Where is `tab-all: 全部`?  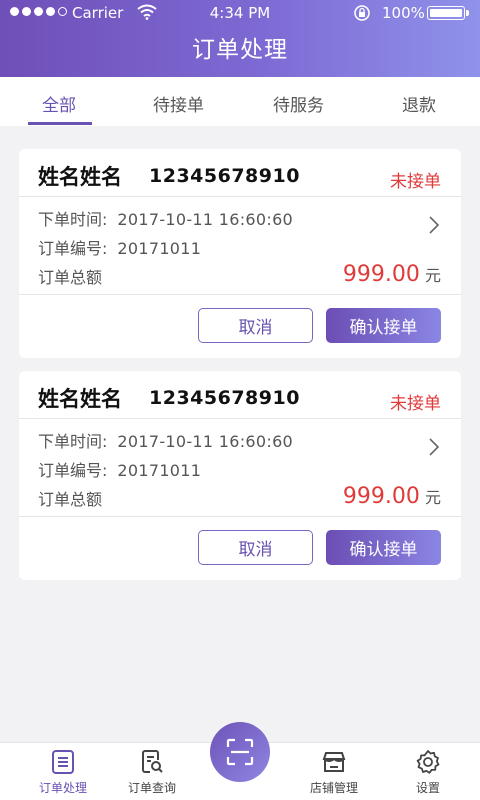
tab-all: 全部 is located at coordinates (59, 103).